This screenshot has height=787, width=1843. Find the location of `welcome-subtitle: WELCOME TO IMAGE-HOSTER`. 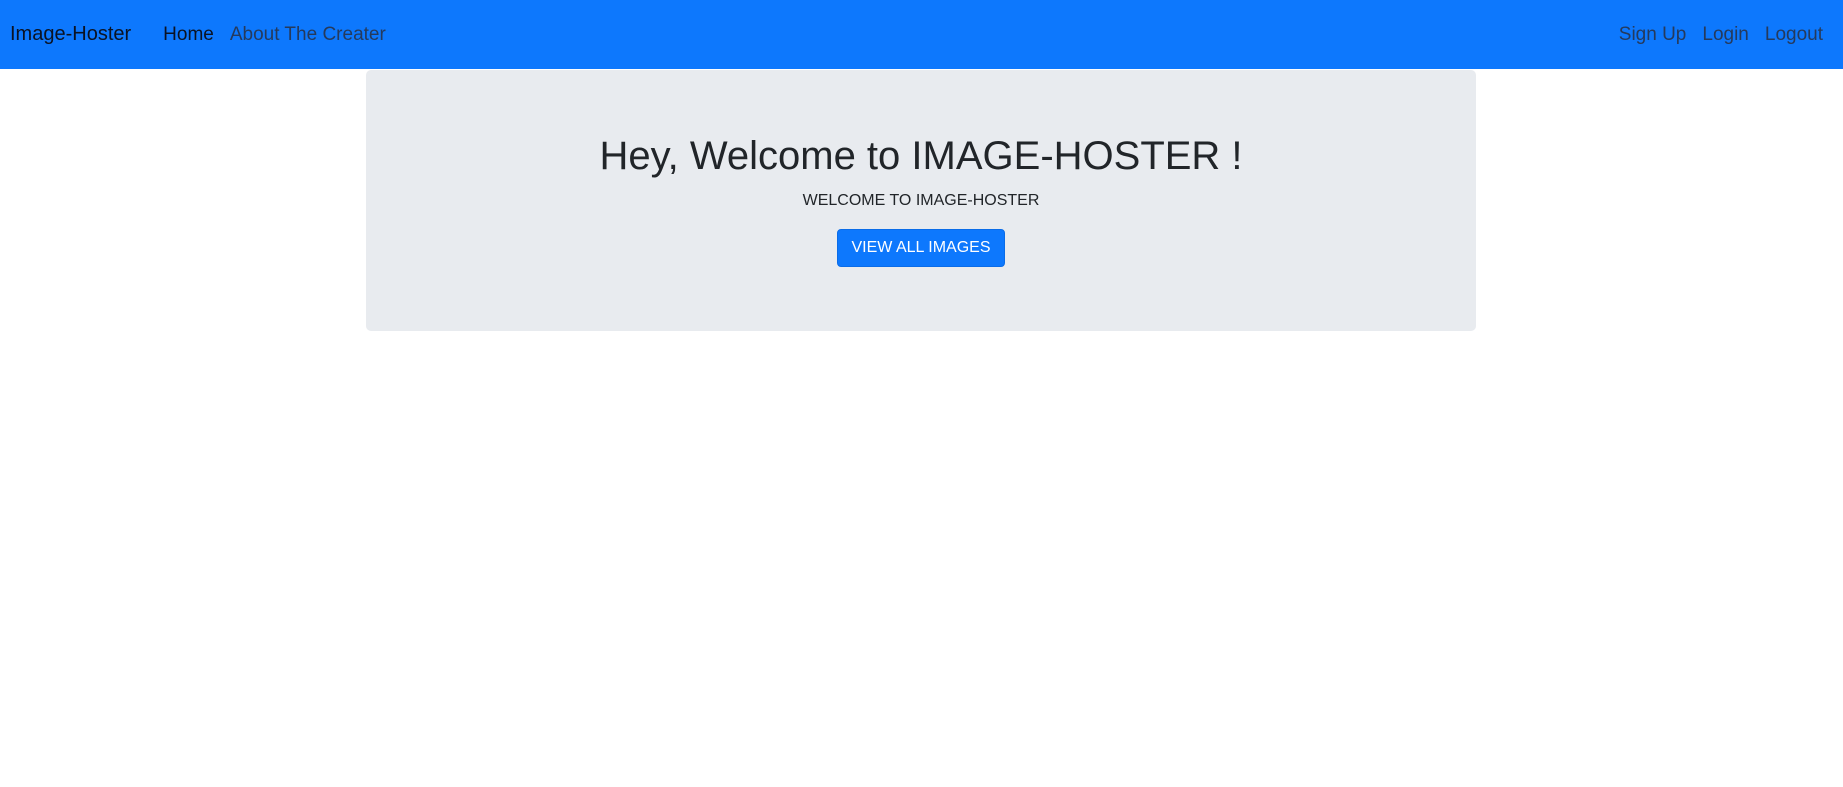

welcome-subtitle: WELCOME TO IMAGE-HOSTER is located at coordinates (921, 200).